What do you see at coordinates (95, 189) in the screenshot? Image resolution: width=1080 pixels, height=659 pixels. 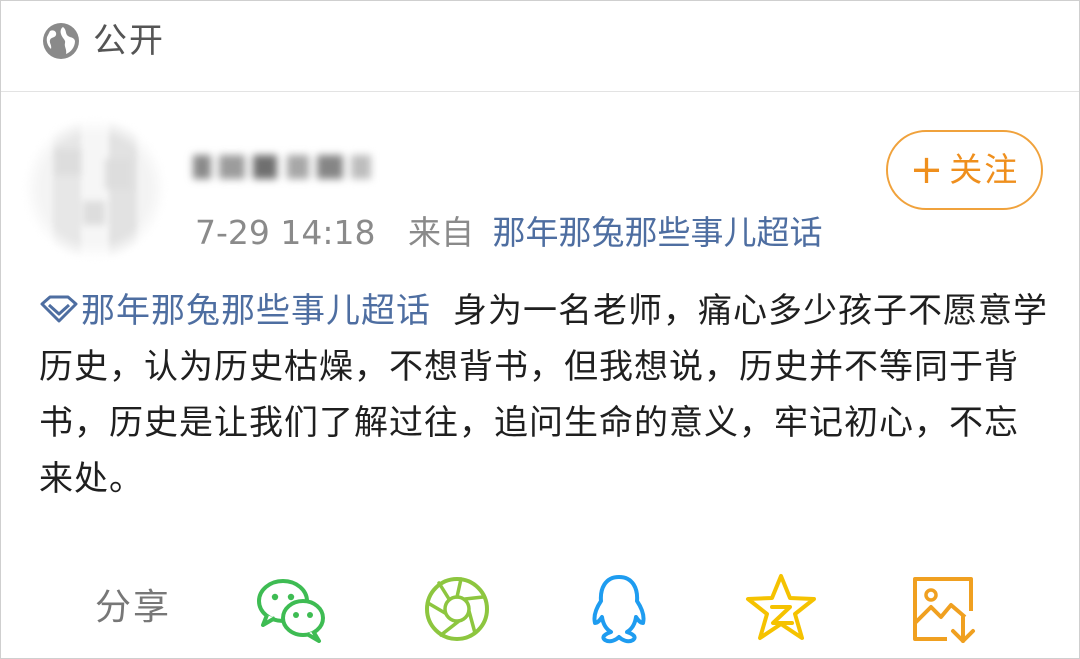 I see `avatar` at bounding box center [95, 189].